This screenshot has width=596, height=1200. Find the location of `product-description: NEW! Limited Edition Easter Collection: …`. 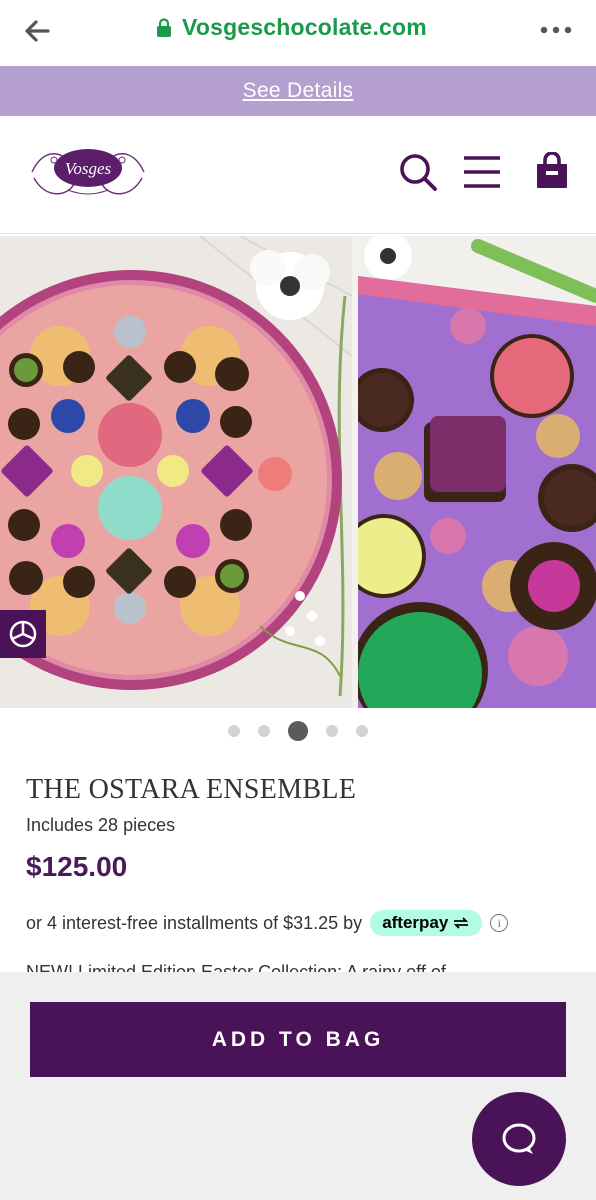

product-description: NEW! Limited Edition Easter Collection: … is located at coordinates (243, 967).